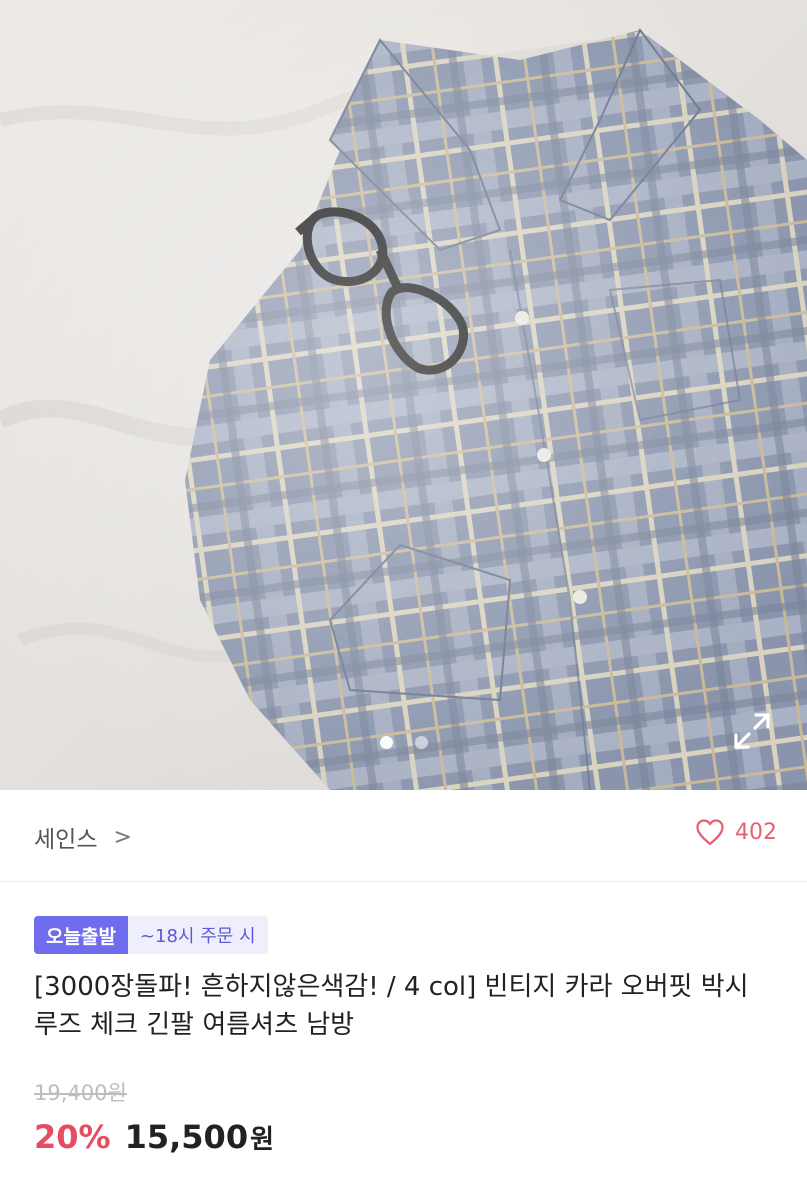 The height and width of the screenshot is (1200, 807). What do you see at coordinates (186, 1137) in the screenshot?
I see `sale-price-value: 15,500` at bounding box center [186, 1137].